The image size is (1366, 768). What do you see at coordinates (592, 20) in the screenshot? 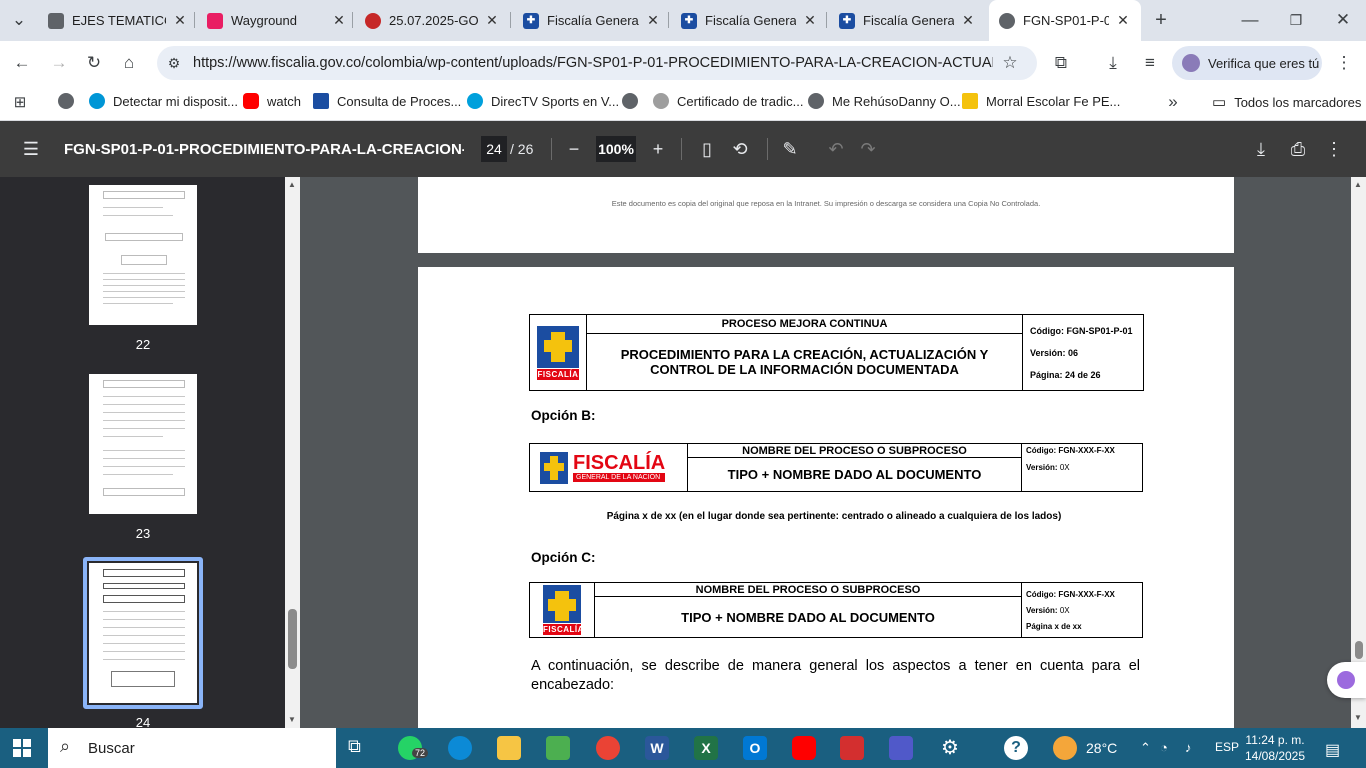
I see `tab-fiscalia-1: ✚ Fiscalía General ✕` at bounding box center [592, 20].